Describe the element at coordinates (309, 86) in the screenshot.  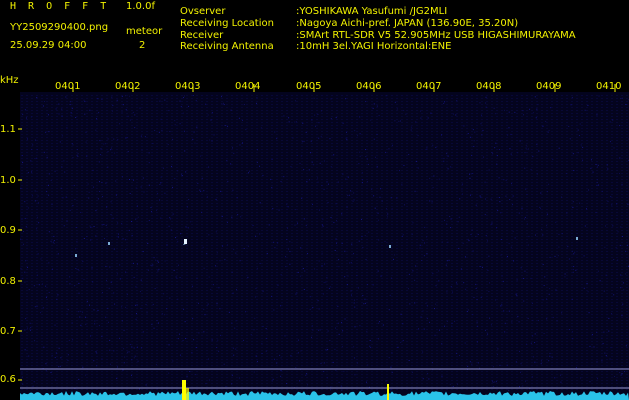
I see `time-label-0405: 0405` at that location.